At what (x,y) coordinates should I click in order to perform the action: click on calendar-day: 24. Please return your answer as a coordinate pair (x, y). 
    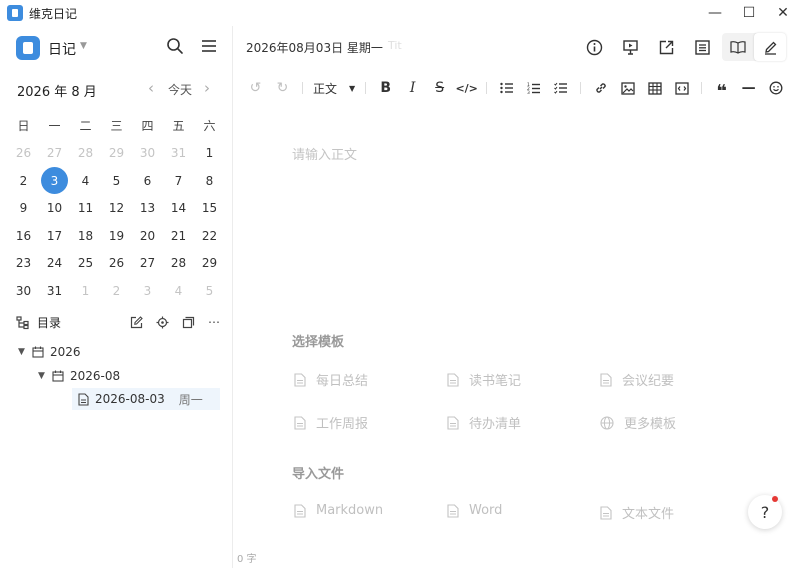
    Looking at the image, I should click on (54, 264).